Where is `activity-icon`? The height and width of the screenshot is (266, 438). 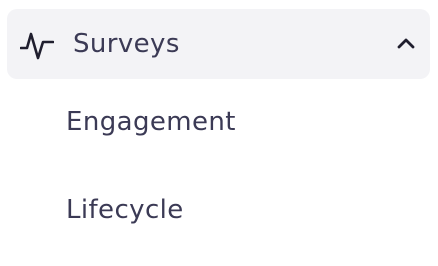 activity-icon is located at coordinates (37, 46).